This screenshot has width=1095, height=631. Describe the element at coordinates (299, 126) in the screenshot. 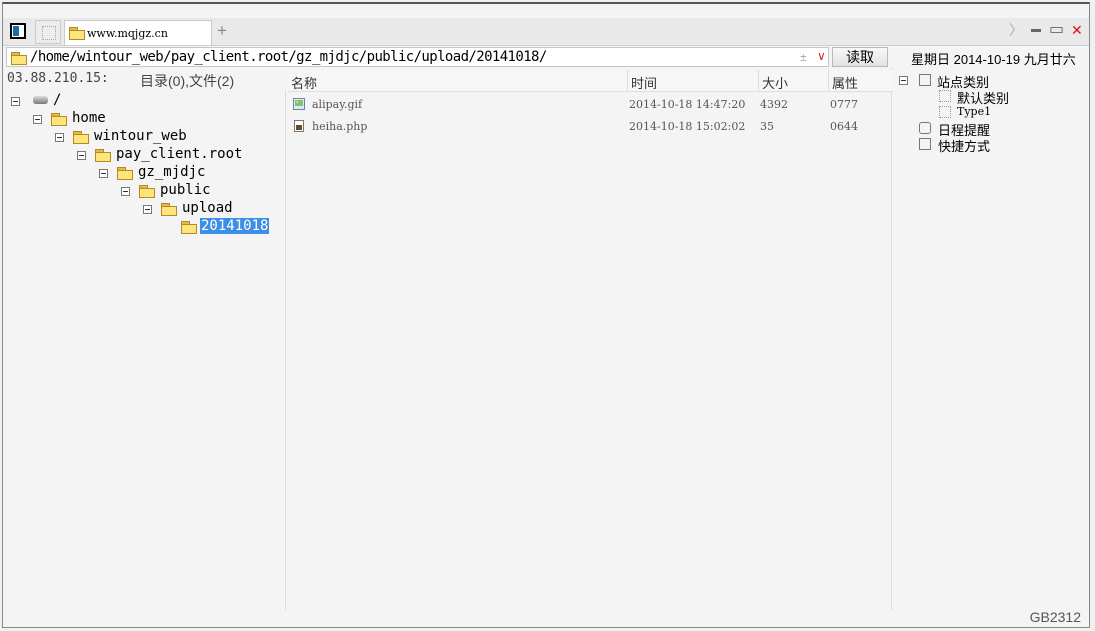

I see `php-file-icon` at that location.